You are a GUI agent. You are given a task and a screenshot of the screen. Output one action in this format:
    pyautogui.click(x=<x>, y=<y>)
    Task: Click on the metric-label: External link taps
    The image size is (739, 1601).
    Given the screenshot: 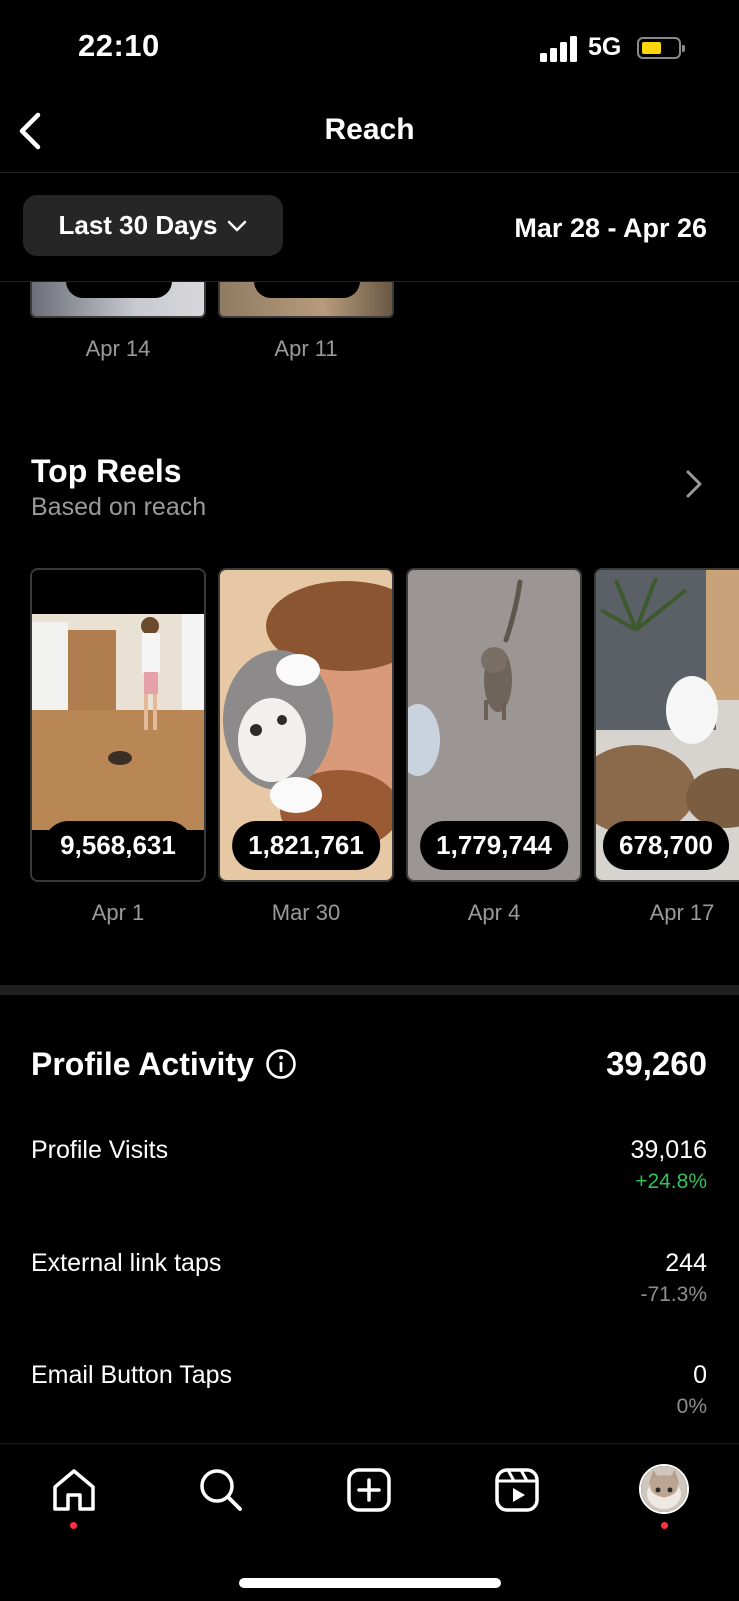 What is the action you would take?
    pyautogui.click(x=126, y=1263)
    